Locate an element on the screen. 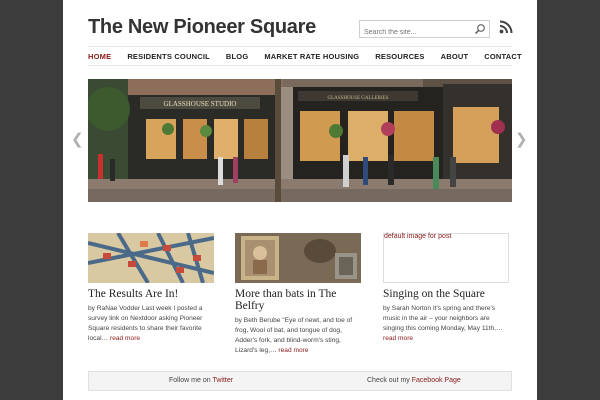 The image size is (600, 400). photo-image is located at coordinates (298, 258).